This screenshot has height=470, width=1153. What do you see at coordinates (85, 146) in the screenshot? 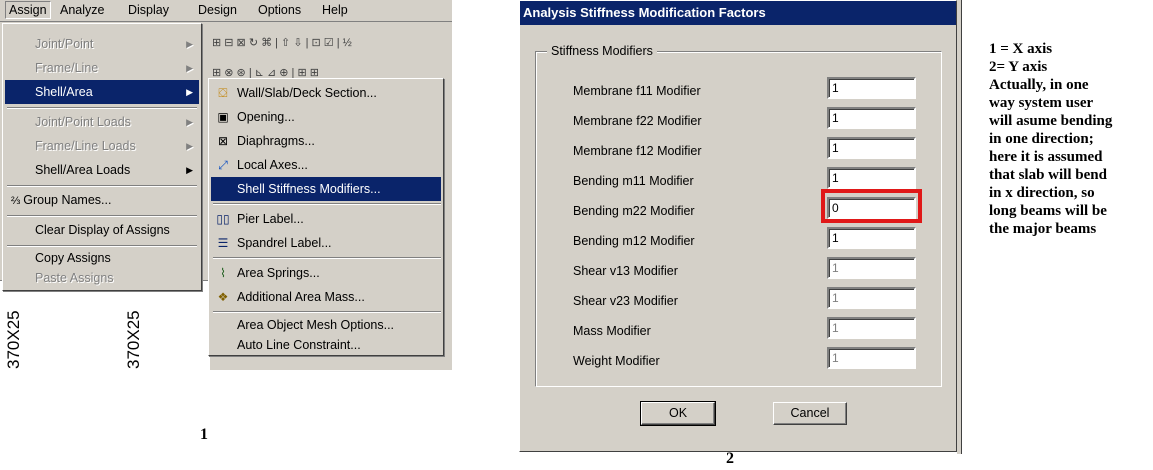
I see `menu-item-label: Frame/Line Loads` at bounding box center [85, 146].